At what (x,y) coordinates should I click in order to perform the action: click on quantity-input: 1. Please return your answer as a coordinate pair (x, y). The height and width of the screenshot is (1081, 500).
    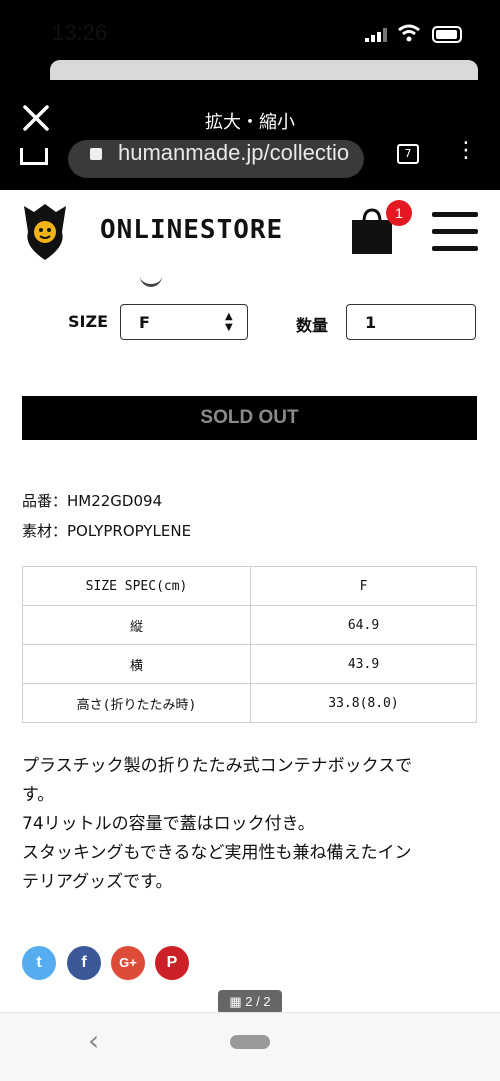
    Looking at the image, I should click on (411, 322).